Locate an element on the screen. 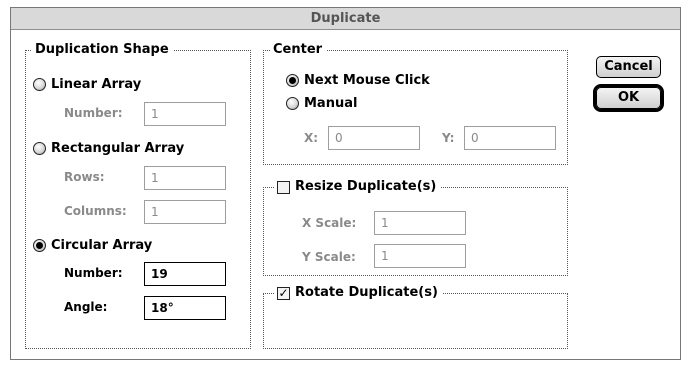  linear-array-label: Linear Array is located at coordinates (96, 84).